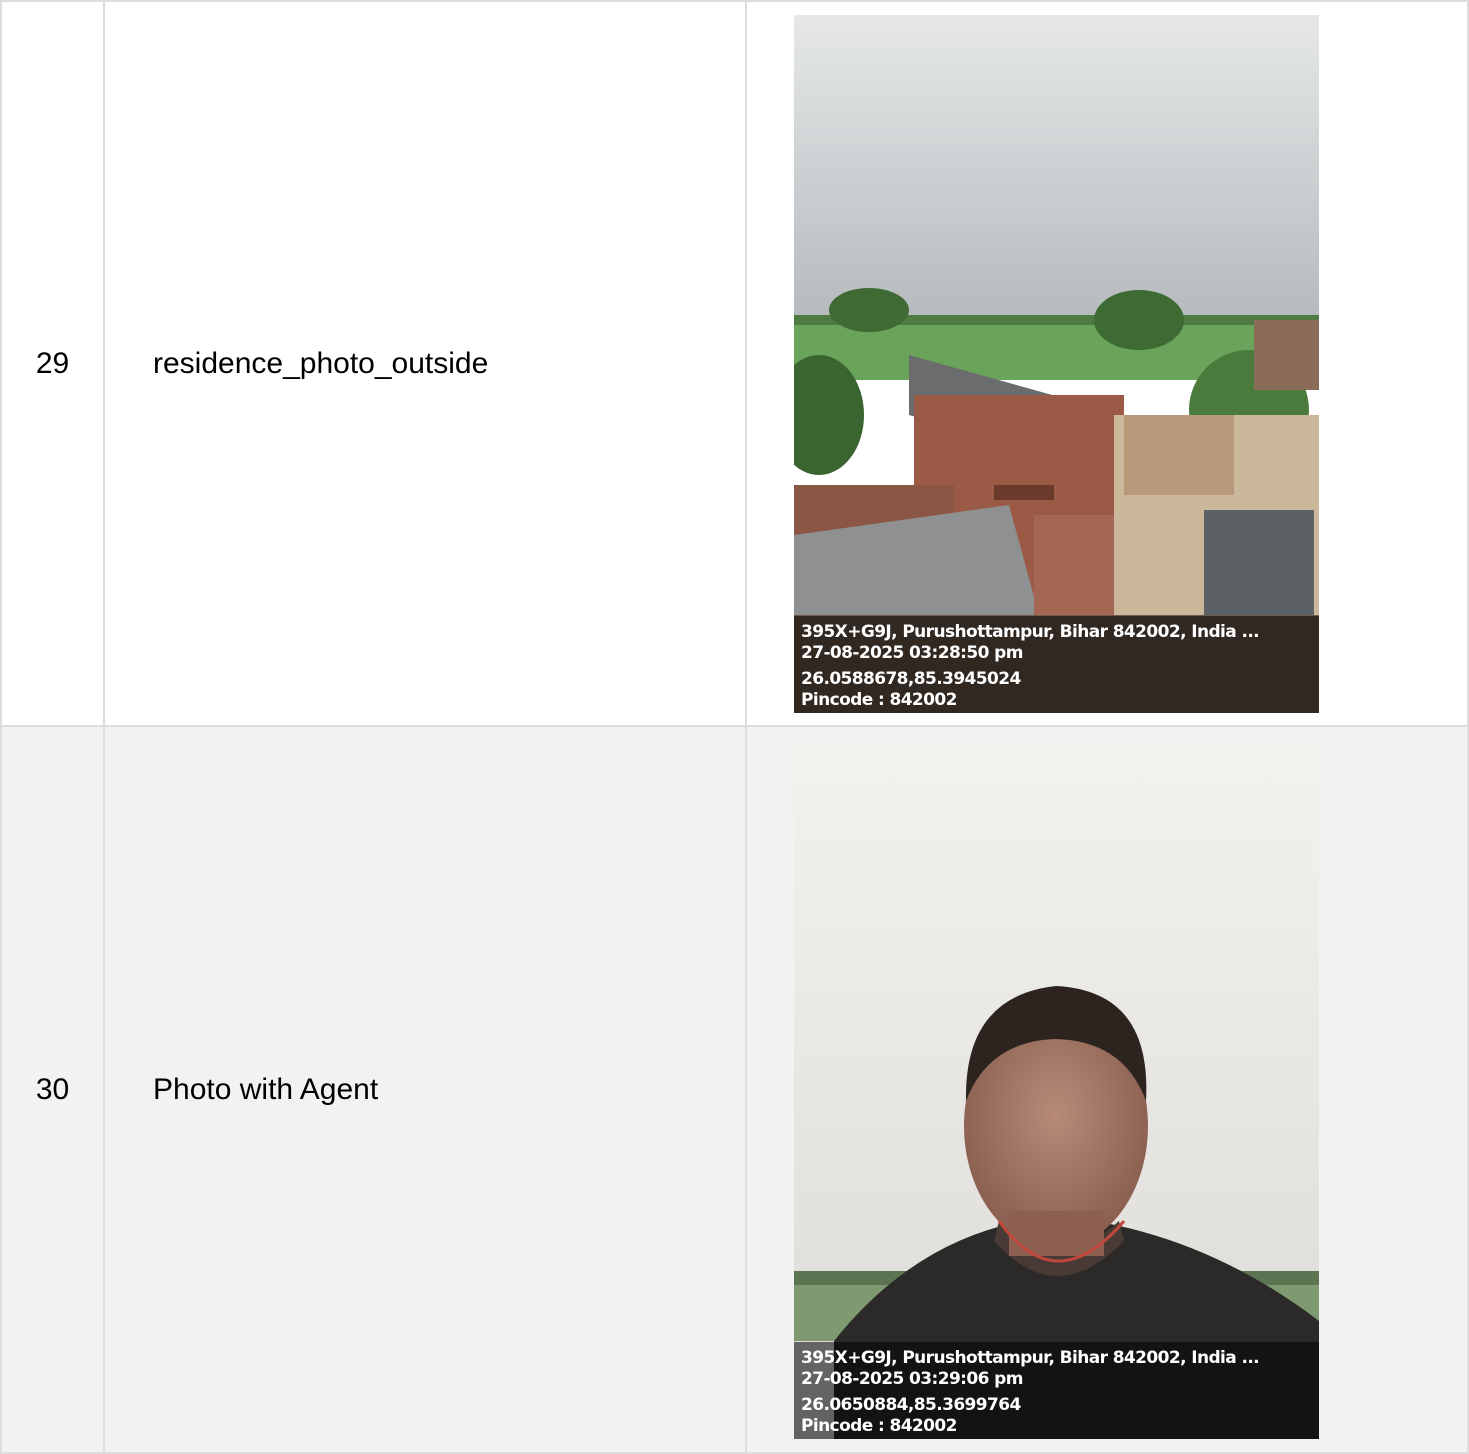 This screenshot has width=1469, height=1454. I want to click on row-number: 29, so click(52, 363).